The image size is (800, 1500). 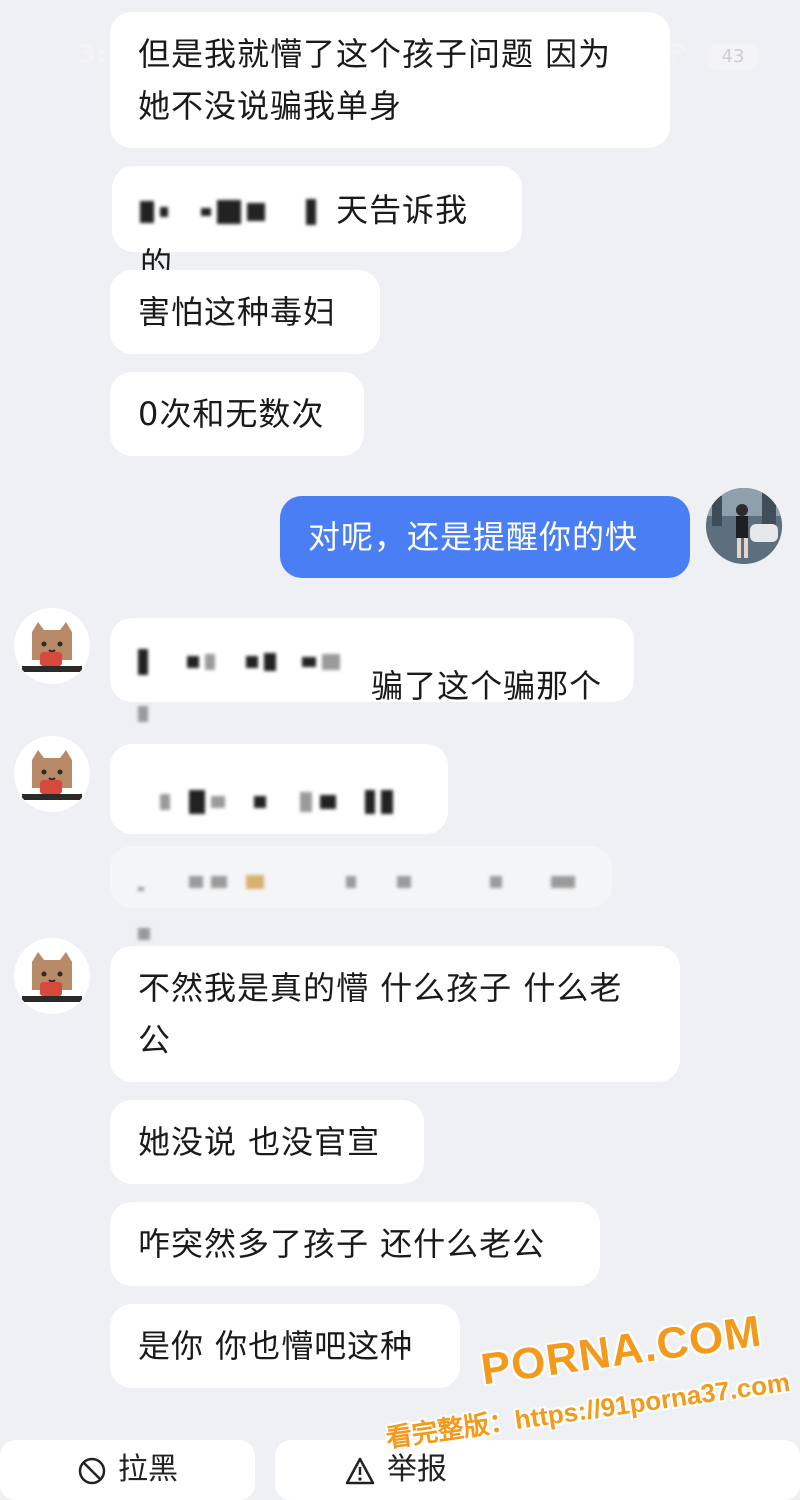 I want to click on message-bubble: 咋突然多了孩子 还什么老公, so click(x=355, y=1244).